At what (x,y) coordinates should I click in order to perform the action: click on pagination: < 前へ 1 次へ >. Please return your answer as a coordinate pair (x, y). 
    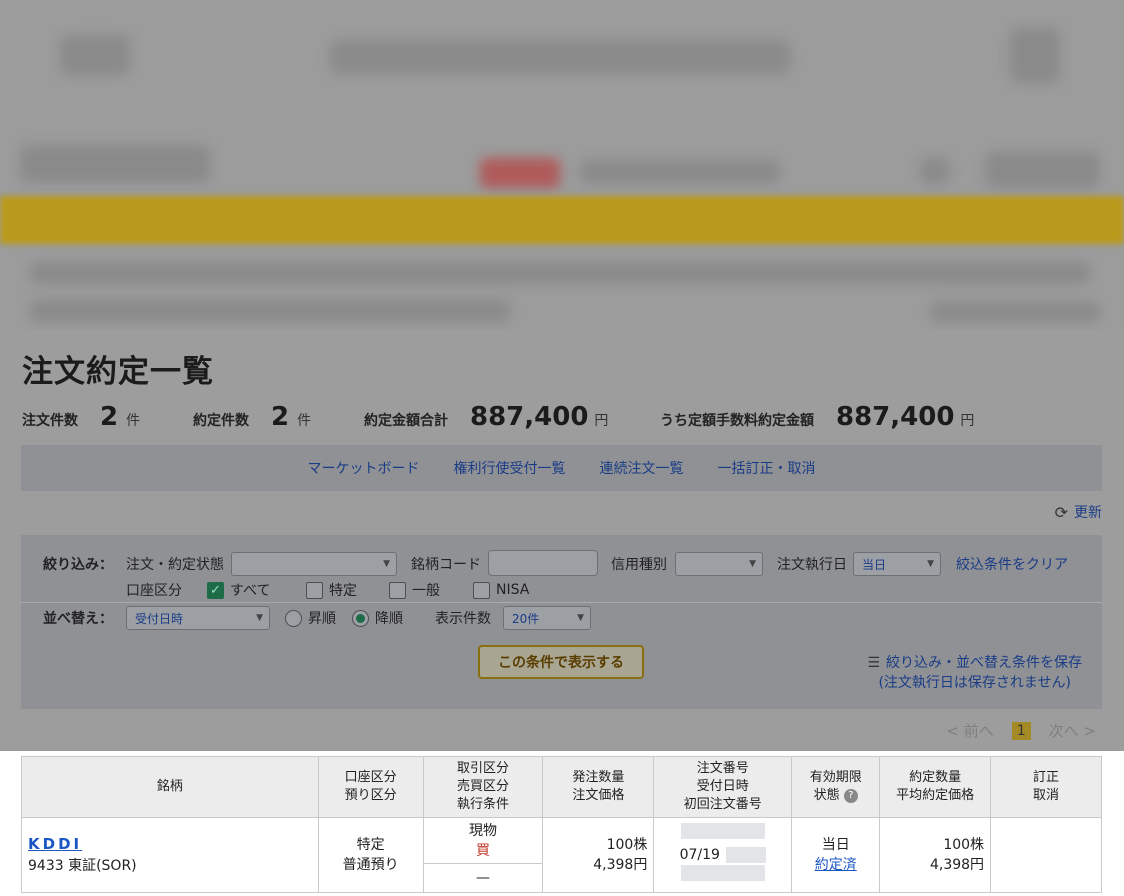
    Looking at the image, I should click on (1021, 730).